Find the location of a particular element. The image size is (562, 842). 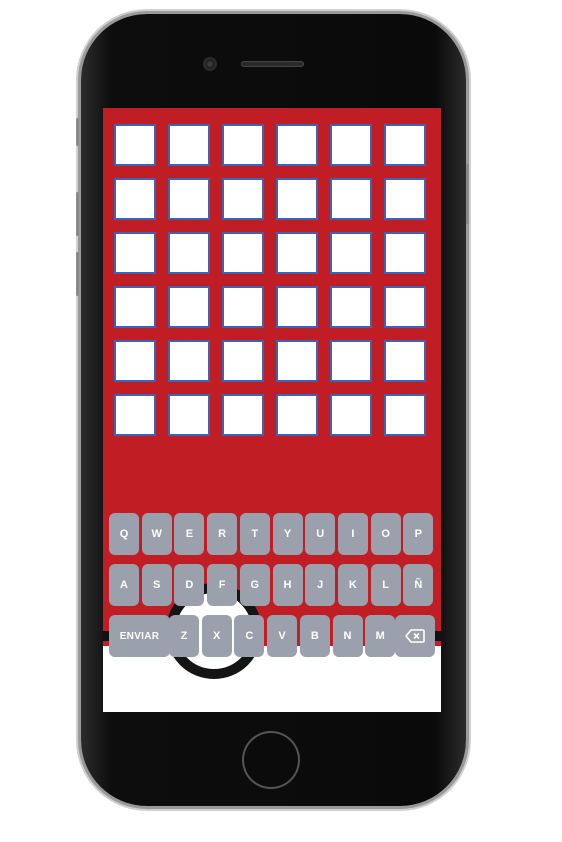

delete-button is located at coordinates (415, 636).